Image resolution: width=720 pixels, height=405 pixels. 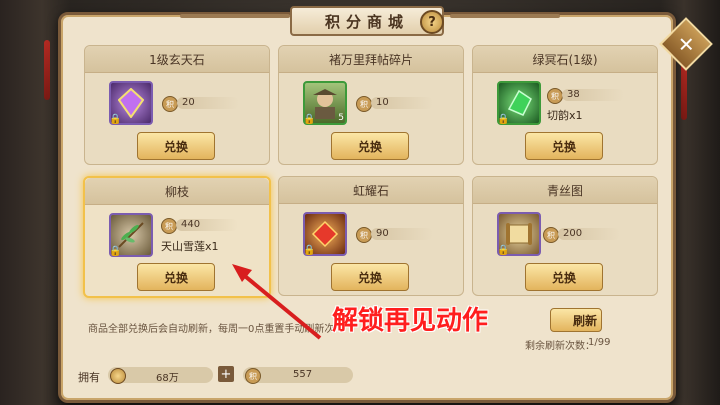 I want to click on annotation-arrow-icon, so click(x=277, y=302).